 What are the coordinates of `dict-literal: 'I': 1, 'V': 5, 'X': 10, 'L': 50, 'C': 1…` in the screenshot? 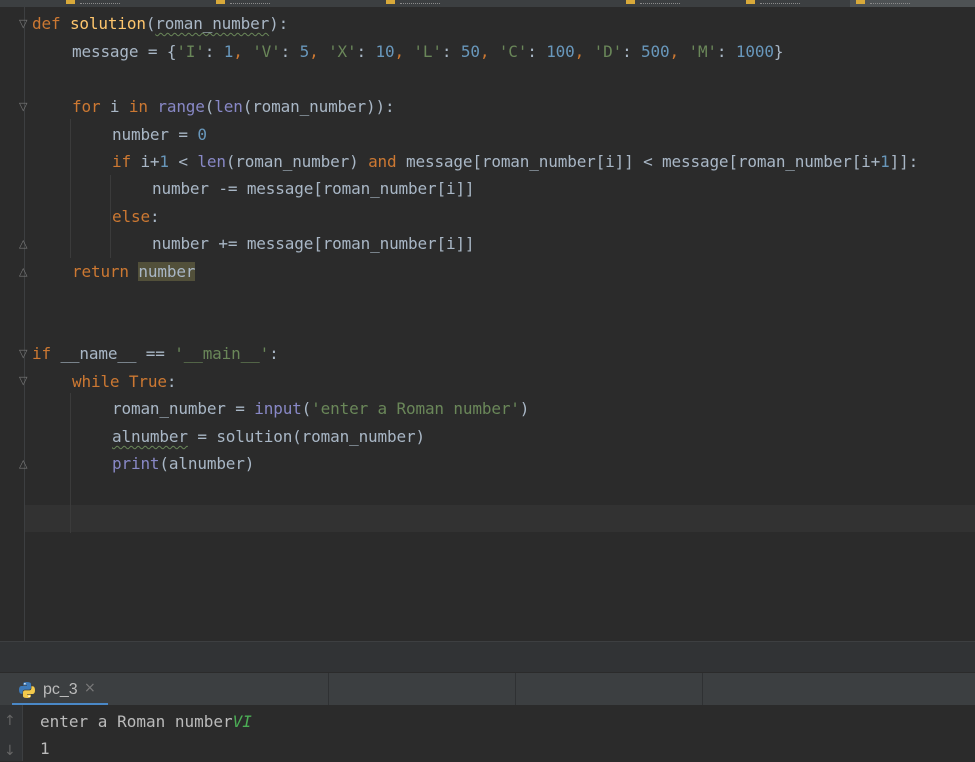 It's located at (475, 51).